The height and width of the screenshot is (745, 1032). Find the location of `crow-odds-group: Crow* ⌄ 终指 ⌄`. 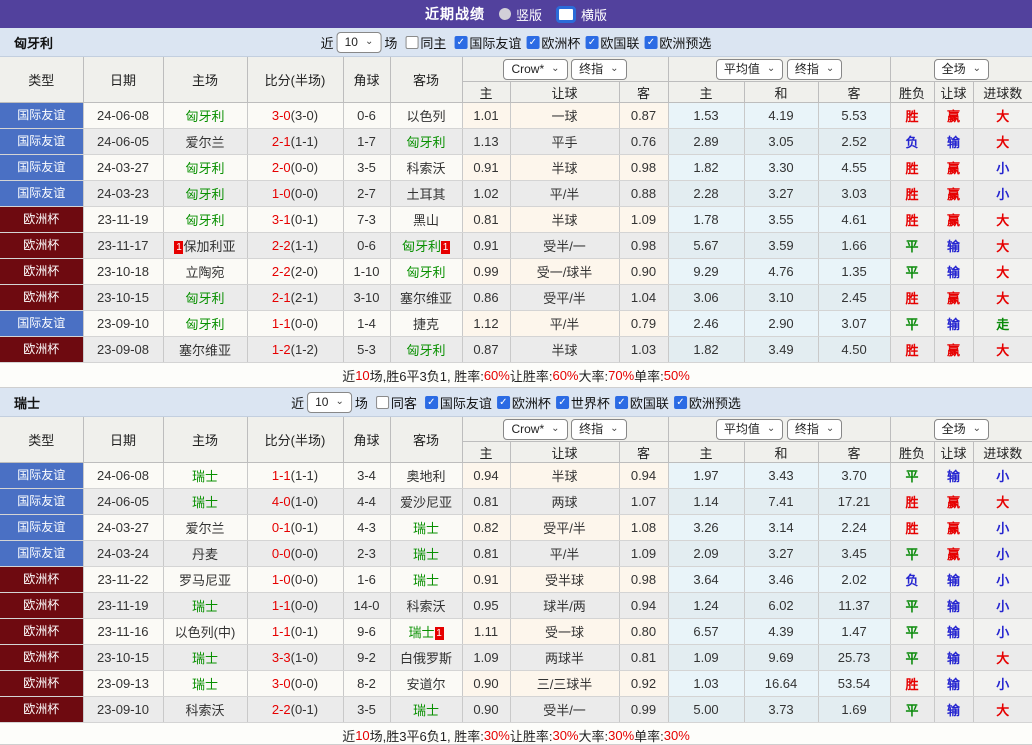

crow-odds-group: Crow* ⌄ 终指 ⌄ is located at coordinates (565, 429).